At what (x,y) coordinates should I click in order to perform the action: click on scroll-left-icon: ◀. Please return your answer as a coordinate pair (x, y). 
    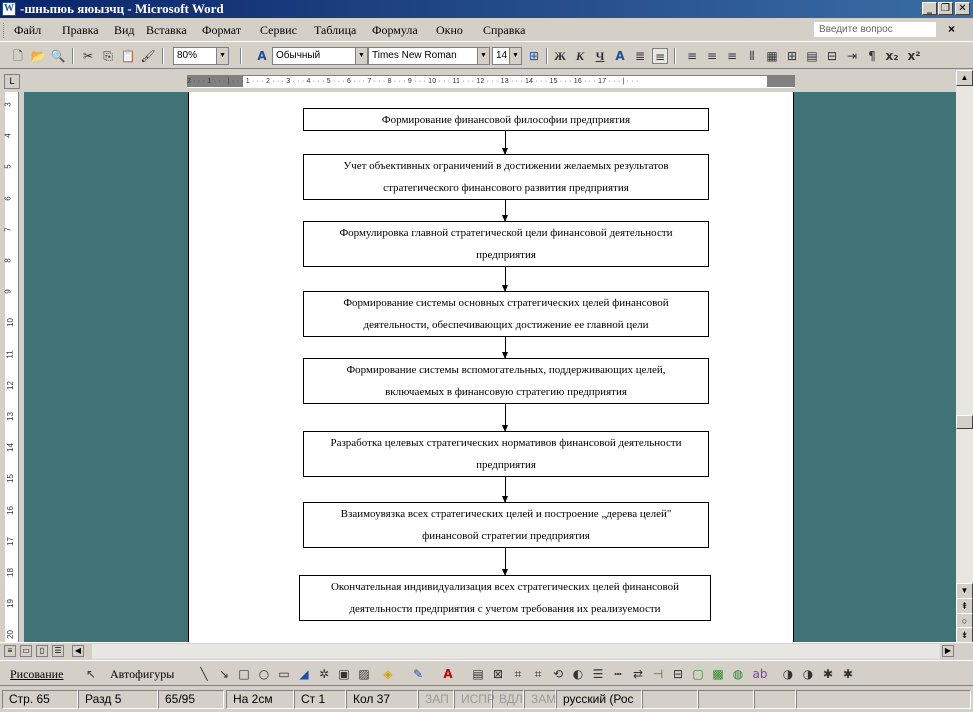
    Looking at the image, I should click on (78, 651).